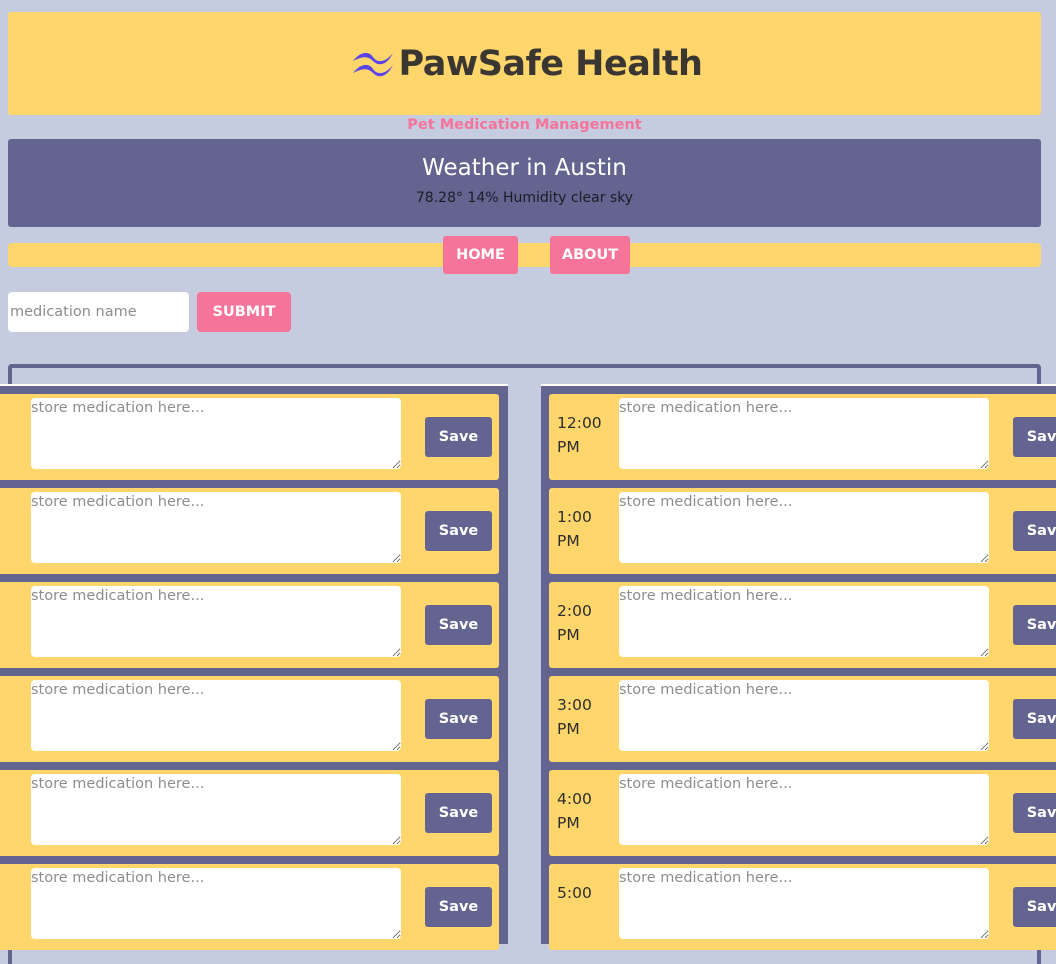 This screenshot has width=1056, height=964. I want to click on nav-home-button: HOME, so click(480, 255).